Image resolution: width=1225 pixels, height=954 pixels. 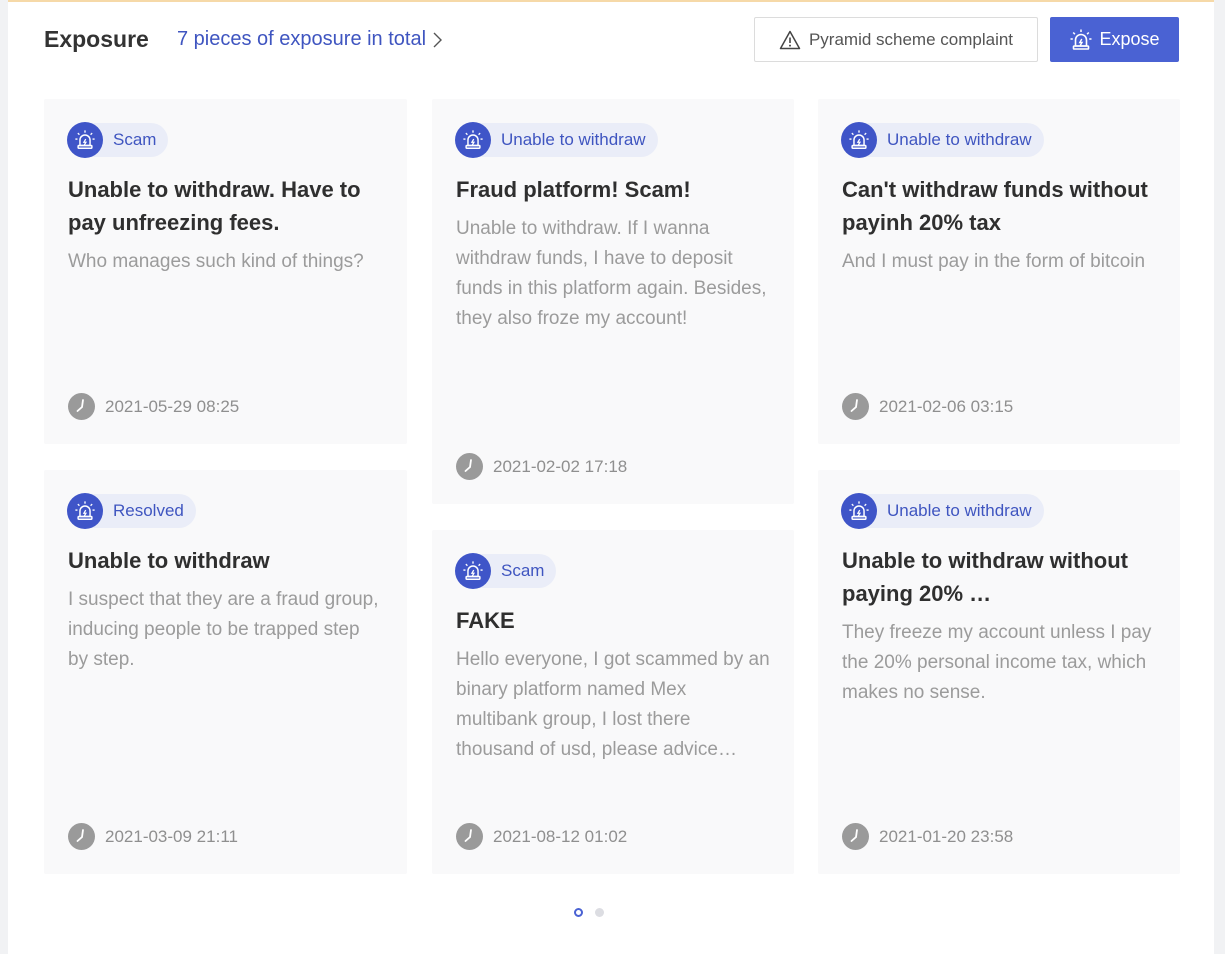 What do you see at coordinates (96, 39) in the screenshot?
I see `page-title: Exposure` at bounding box center [96, 39].